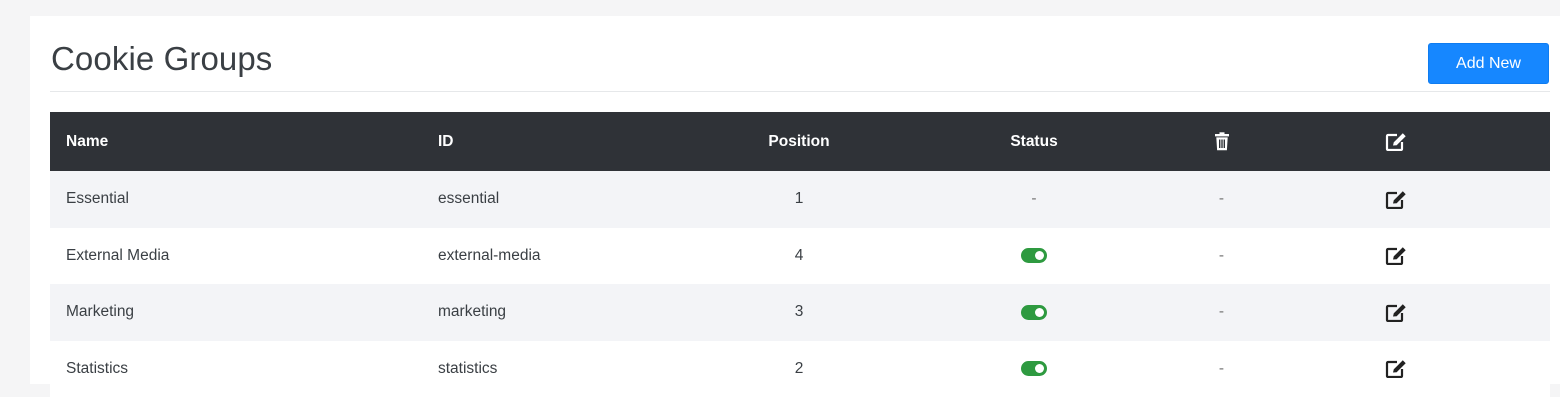  Describe the element at coordinates (236, 369) in the screenshot. I see `cell-name: Statistics` at that location.